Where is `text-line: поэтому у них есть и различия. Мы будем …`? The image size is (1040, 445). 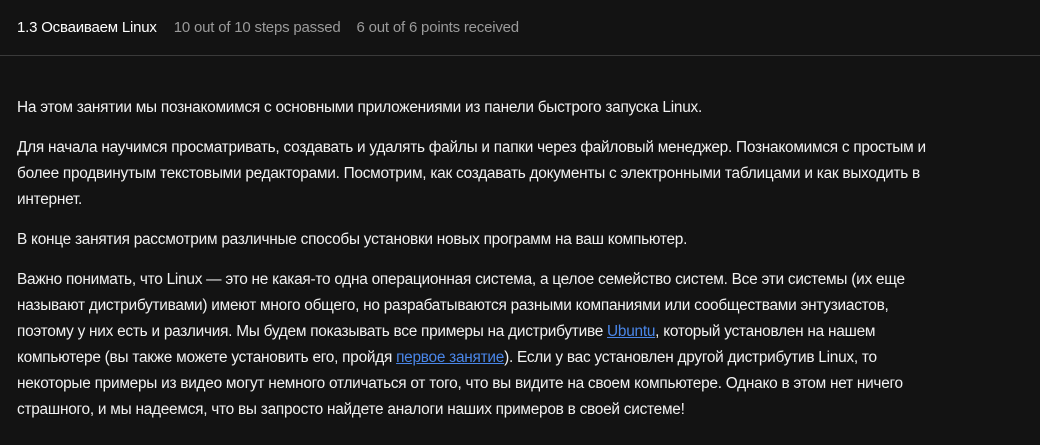 text-line: поэтому у них есть и различия. Мы будем … is located at coordinates (528, 332).